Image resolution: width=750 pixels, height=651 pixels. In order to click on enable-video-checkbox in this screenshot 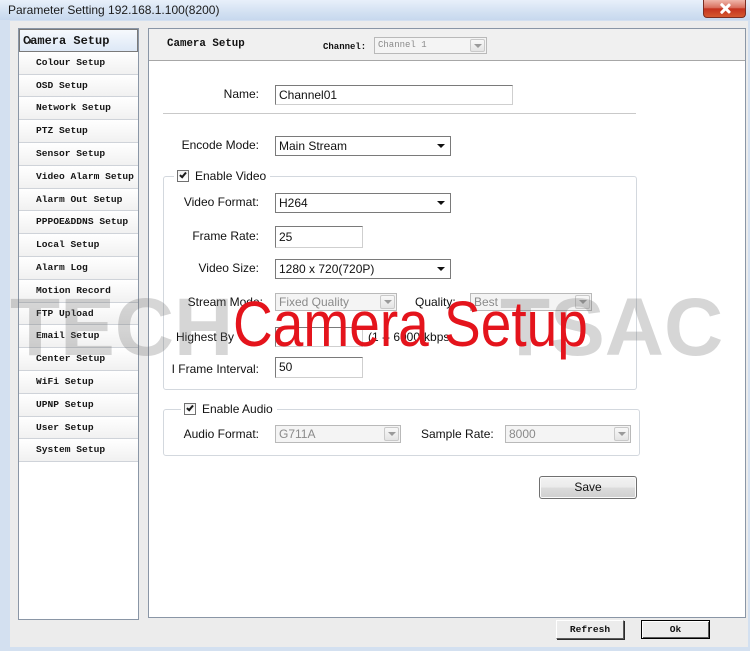, I will do `click(183, 176)`.